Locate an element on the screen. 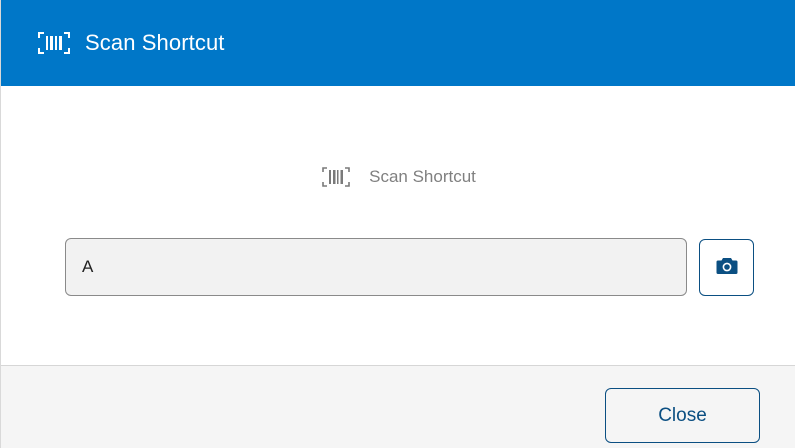 This screenshot has width=795, height=448. subtitle-row: Scan Shortcut is located at coordinates (398, 177).